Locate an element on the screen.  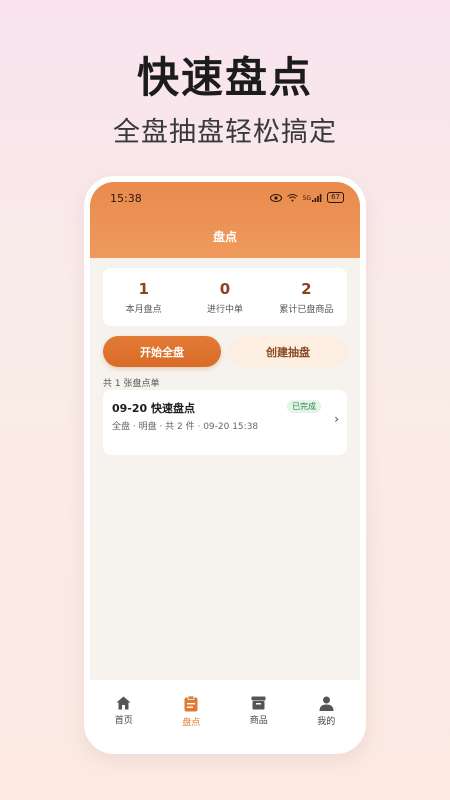
stat-label: 累计已盘商品 is located at coordinates (306, 310).